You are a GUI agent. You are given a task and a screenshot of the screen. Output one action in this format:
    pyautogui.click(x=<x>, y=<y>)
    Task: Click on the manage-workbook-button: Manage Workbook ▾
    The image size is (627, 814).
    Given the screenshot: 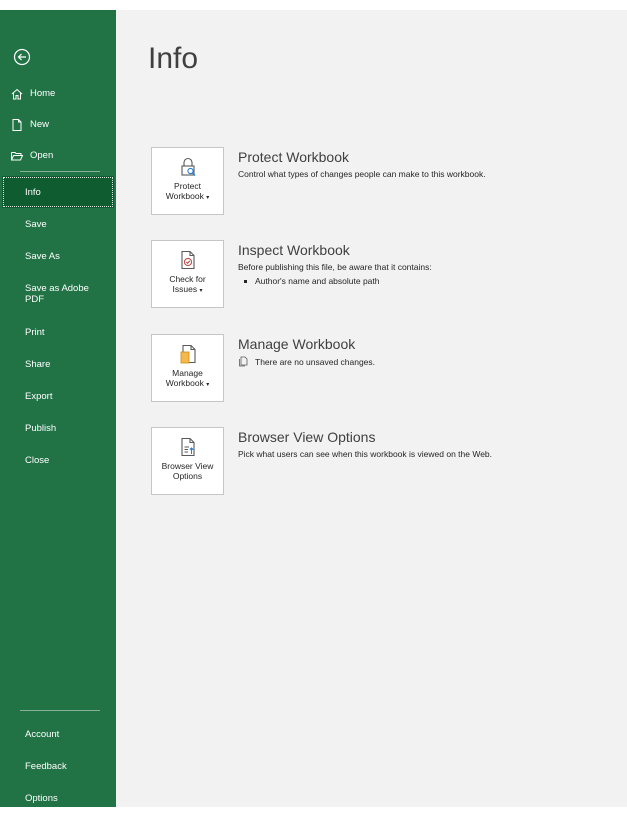 What is the action you would take?
    pyautogui.click(x=187, y=368)
    